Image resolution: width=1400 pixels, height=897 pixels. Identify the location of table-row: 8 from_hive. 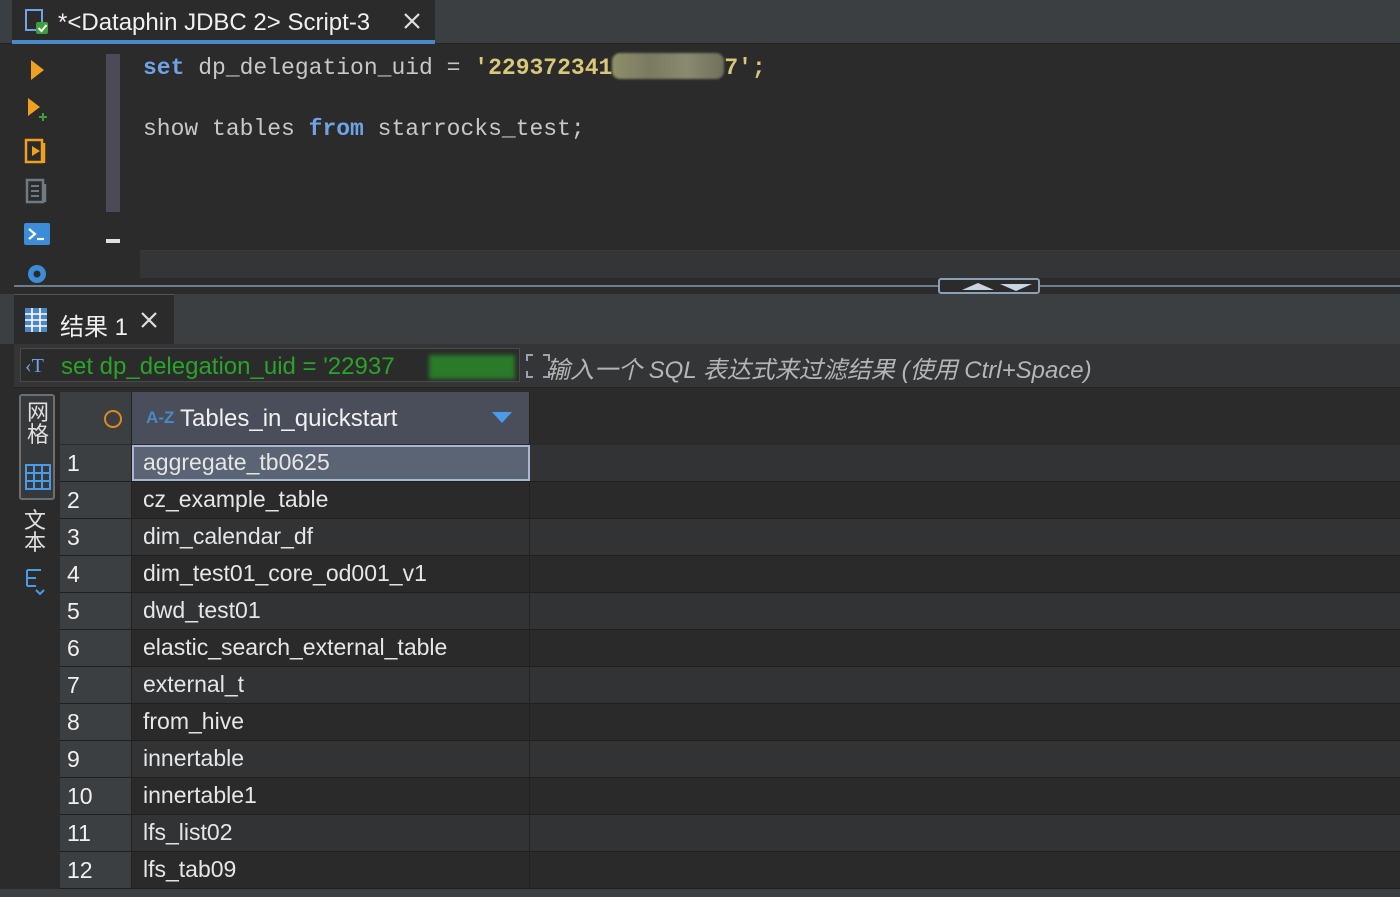
(730, 722).